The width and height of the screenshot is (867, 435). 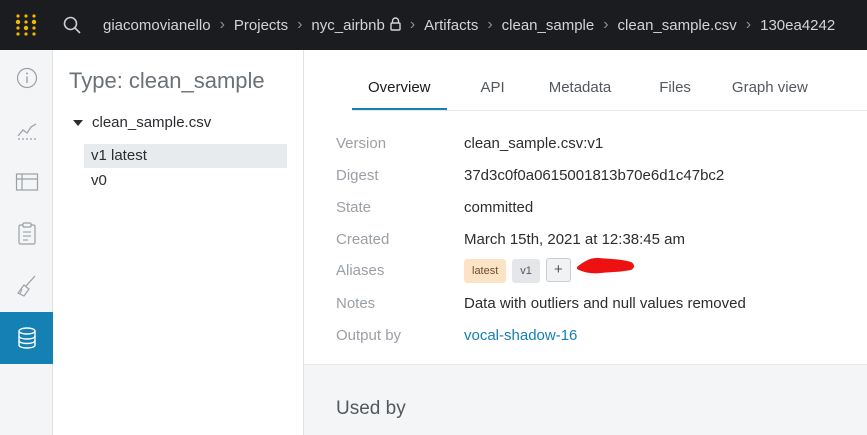 What do you see at coordinates (167, 80) in the screenshot?
I see `panel-title: Type: clean_sample` at bounding box center [167, 80].